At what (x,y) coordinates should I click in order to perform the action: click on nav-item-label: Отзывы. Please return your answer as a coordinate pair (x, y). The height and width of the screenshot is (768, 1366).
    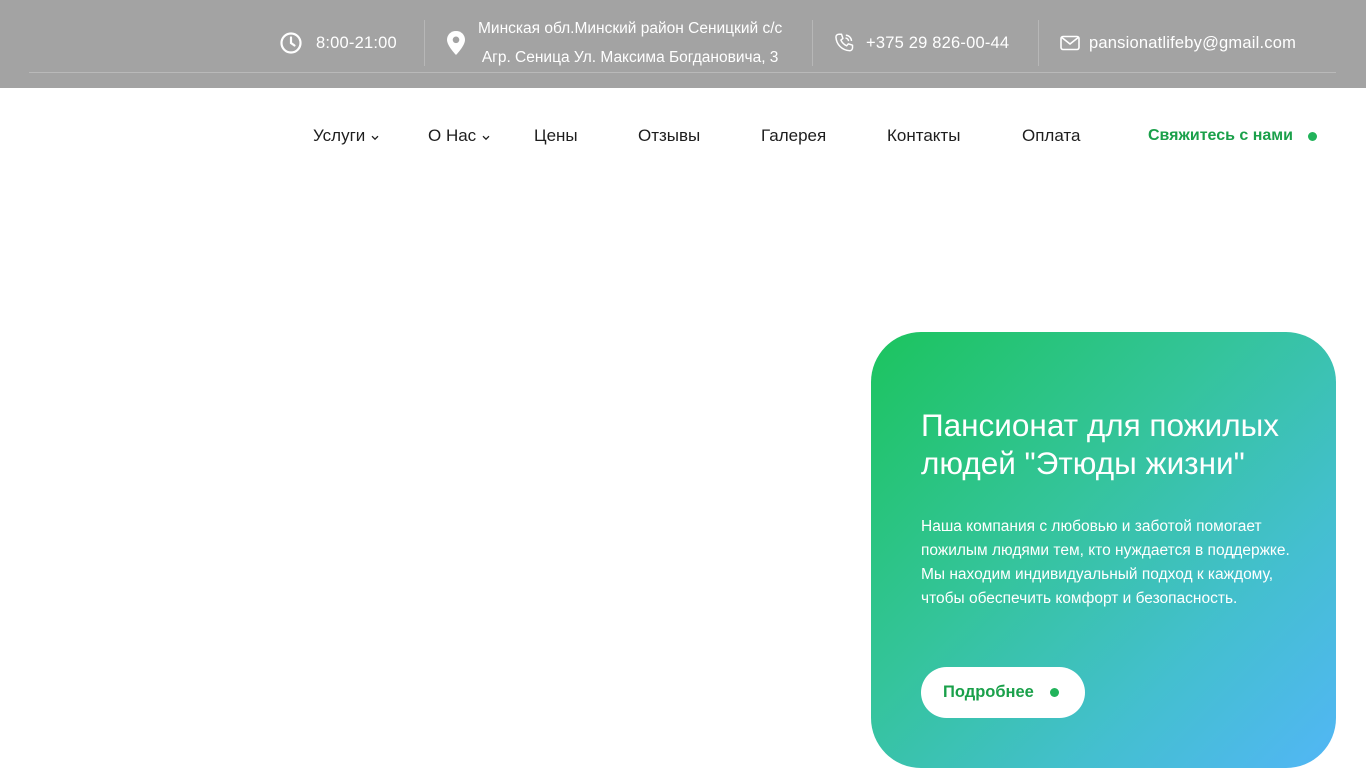
    Looking at the image, I should click on (669, 135).